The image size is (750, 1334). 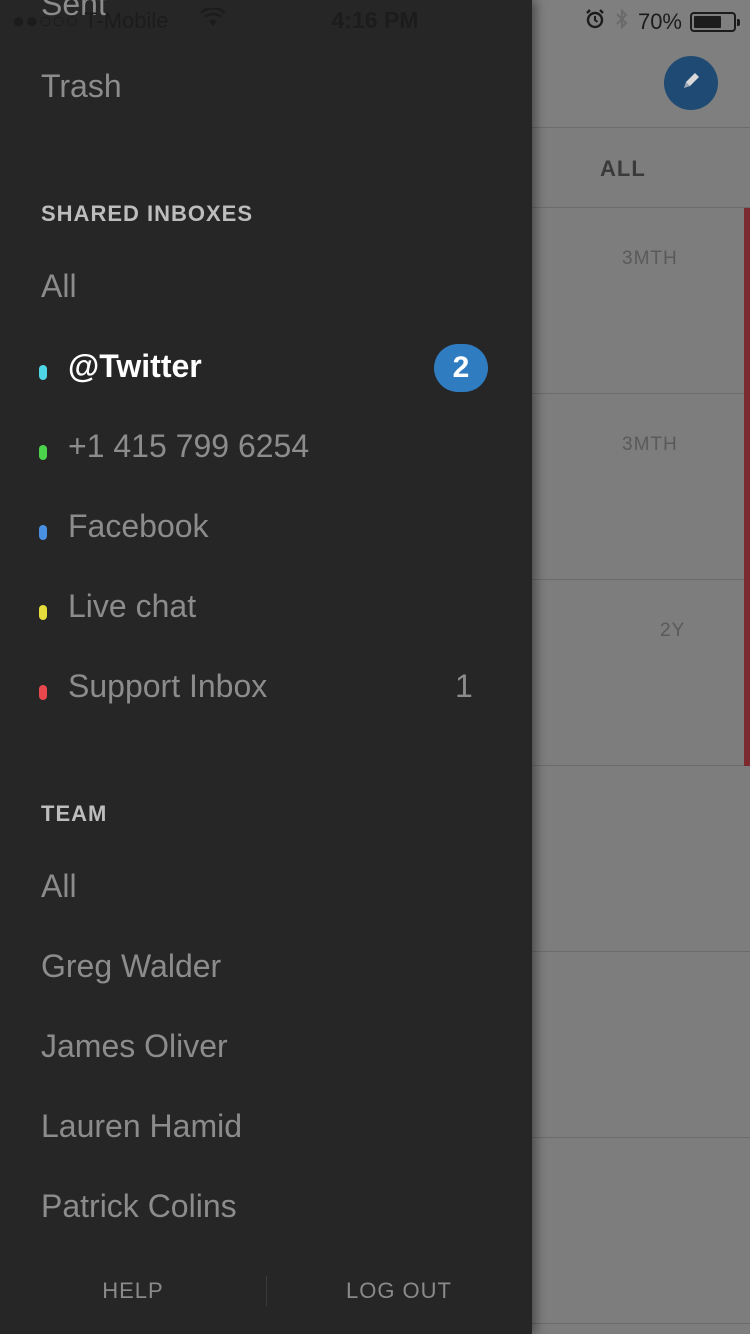 I want to click on team-member-james: James Oliver, so click(x=134, y=1046).